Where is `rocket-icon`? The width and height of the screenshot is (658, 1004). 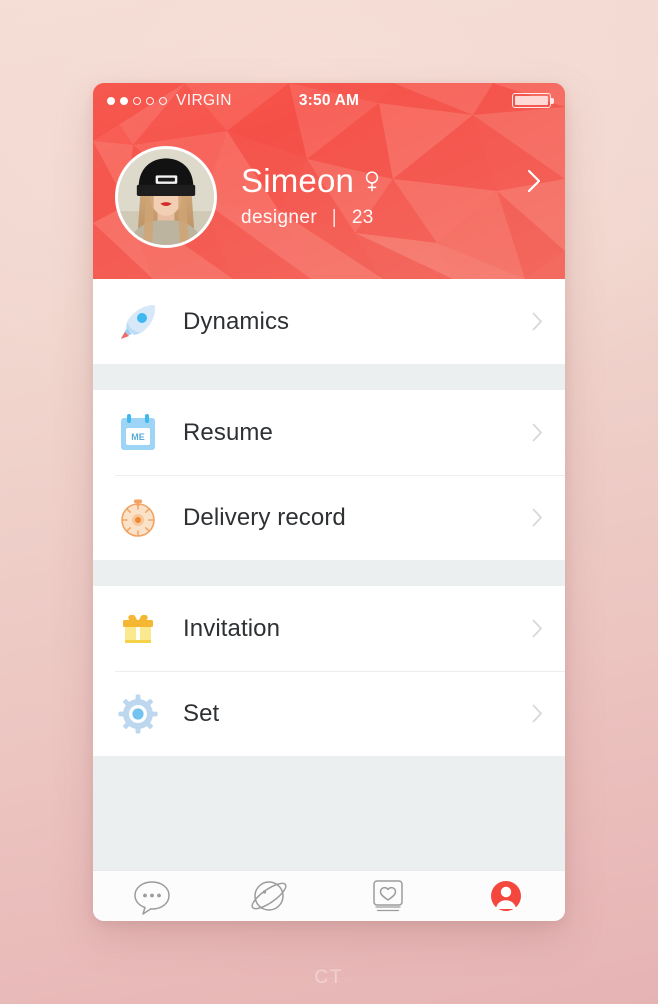
rocket-icon is located at coordinates (138, 322).